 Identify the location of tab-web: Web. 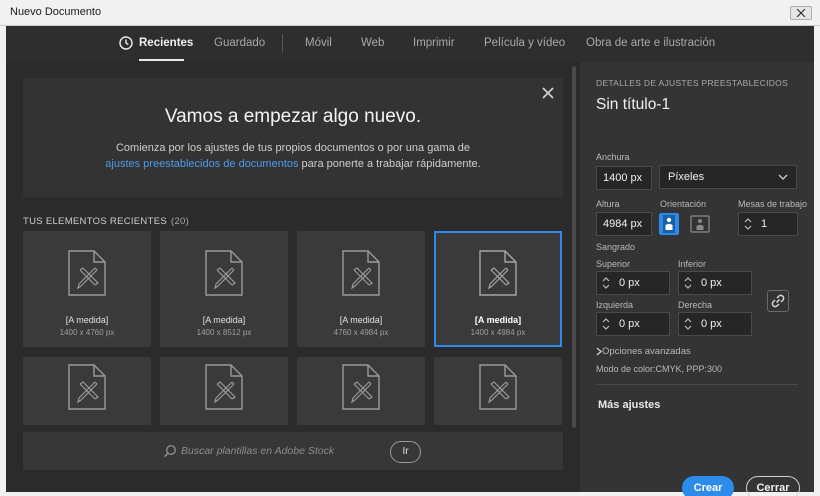
(372, 43).